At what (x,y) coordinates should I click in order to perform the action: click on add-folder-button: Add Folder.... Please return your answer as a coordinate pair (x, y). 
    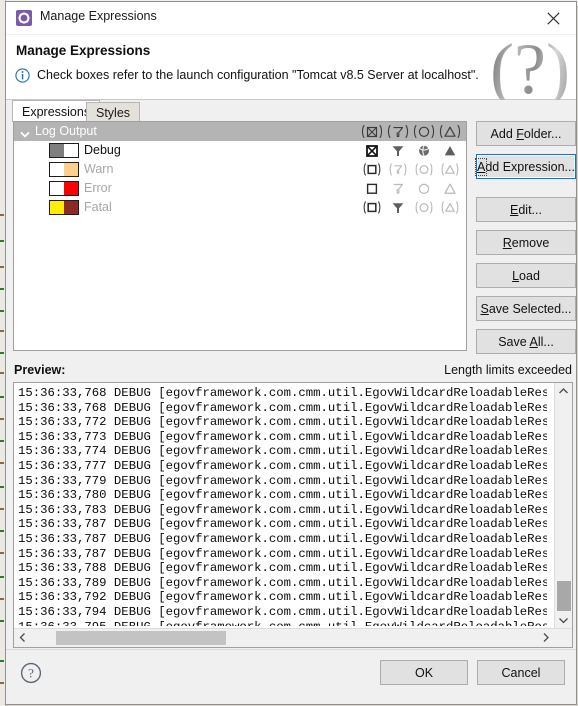
    Looking at the image, I should click on (526, 133).